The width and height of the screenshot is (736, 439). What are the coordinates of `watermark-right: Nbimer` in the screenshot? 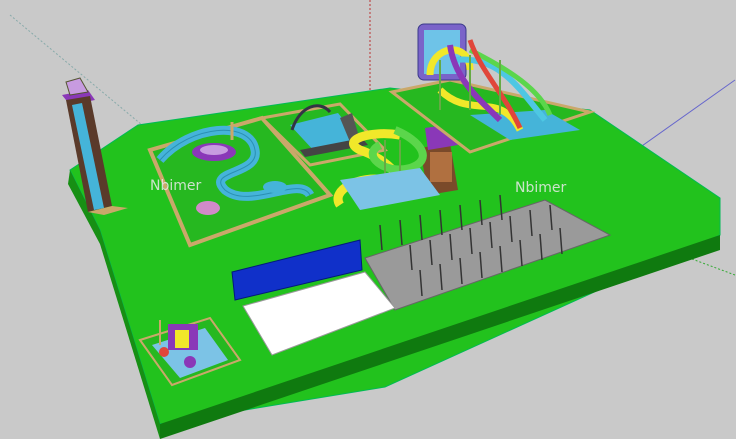 It's located at (541, 188).